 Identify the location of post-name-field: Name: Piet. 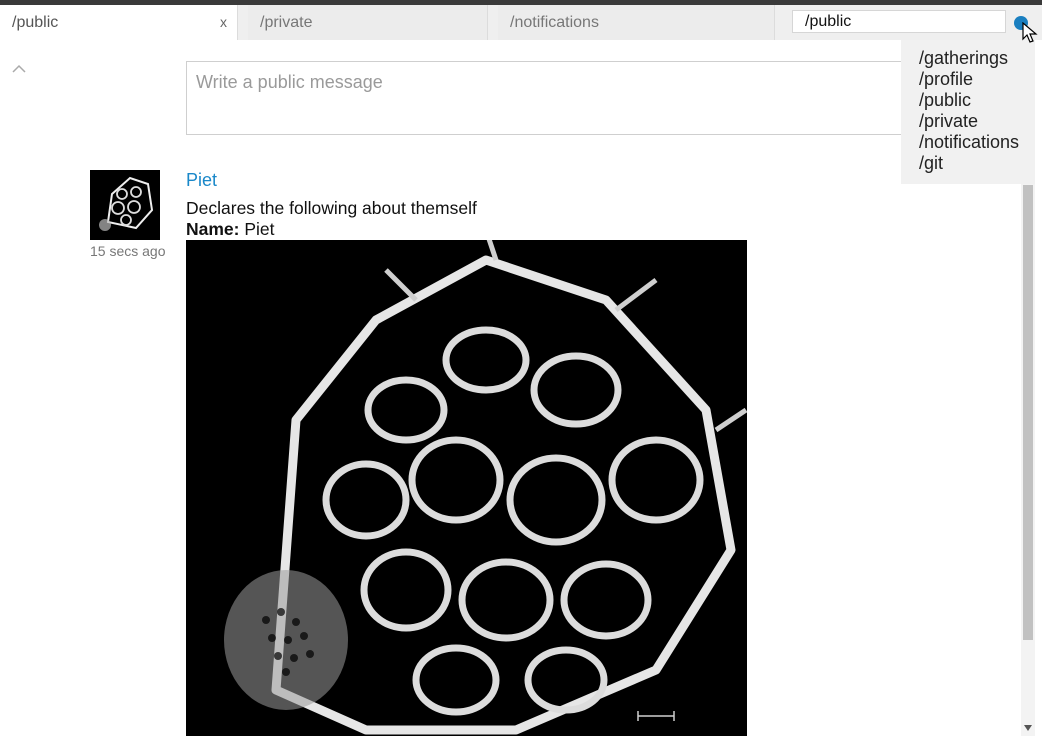
(230, 229).